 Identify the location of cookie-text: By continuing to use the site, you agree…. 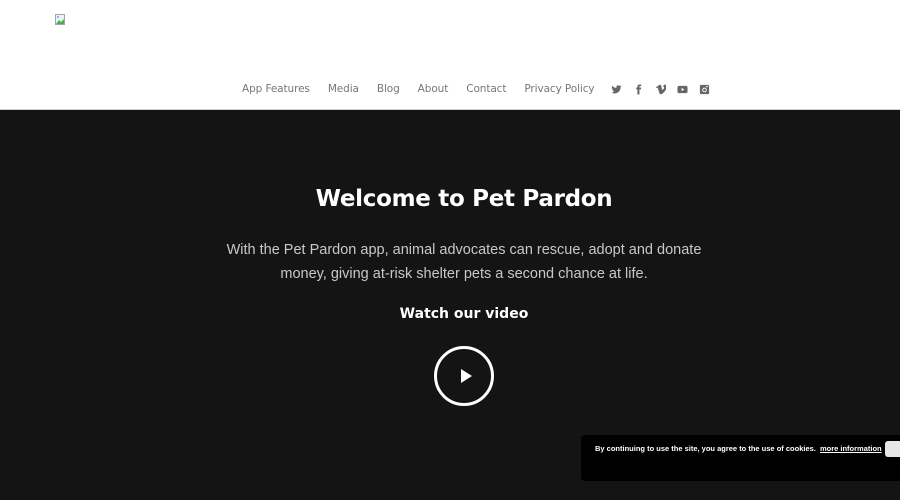
(705, 448).